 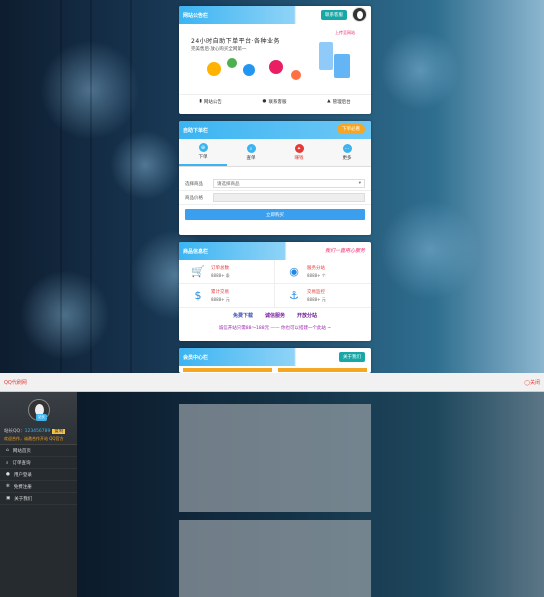 What do you see at coordinates (220, 299) in the screenshot?
I see `stat-value: 8888+ 元` at bounding box center [220, 299].